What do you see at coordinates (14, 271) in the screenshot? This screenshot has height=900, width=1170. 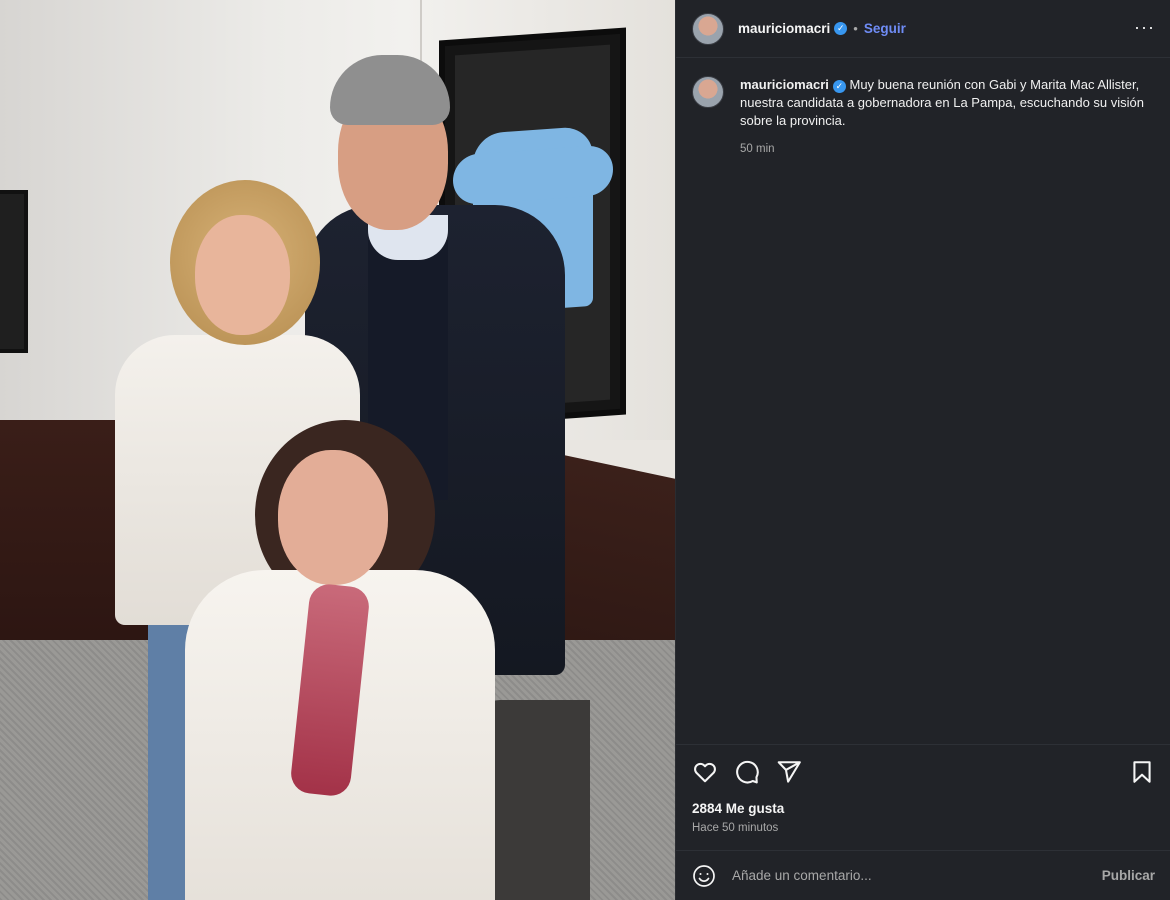 I see `photo-left-frame` at bounding box center [14, 271].